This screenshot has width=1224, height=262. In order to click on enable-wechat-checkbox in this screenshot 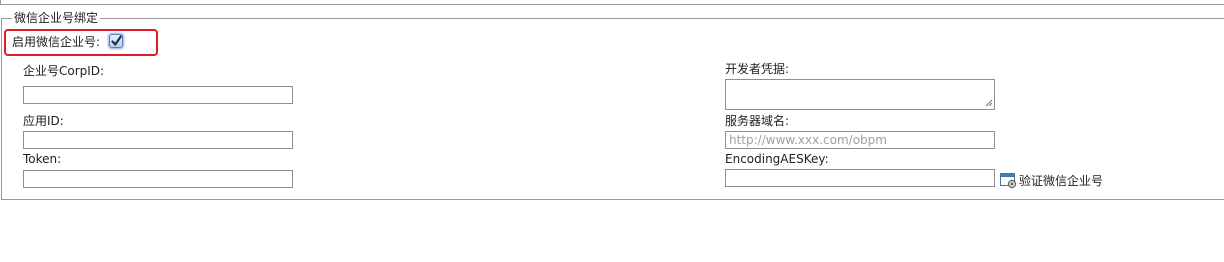, I will do `click(116, 41)`.